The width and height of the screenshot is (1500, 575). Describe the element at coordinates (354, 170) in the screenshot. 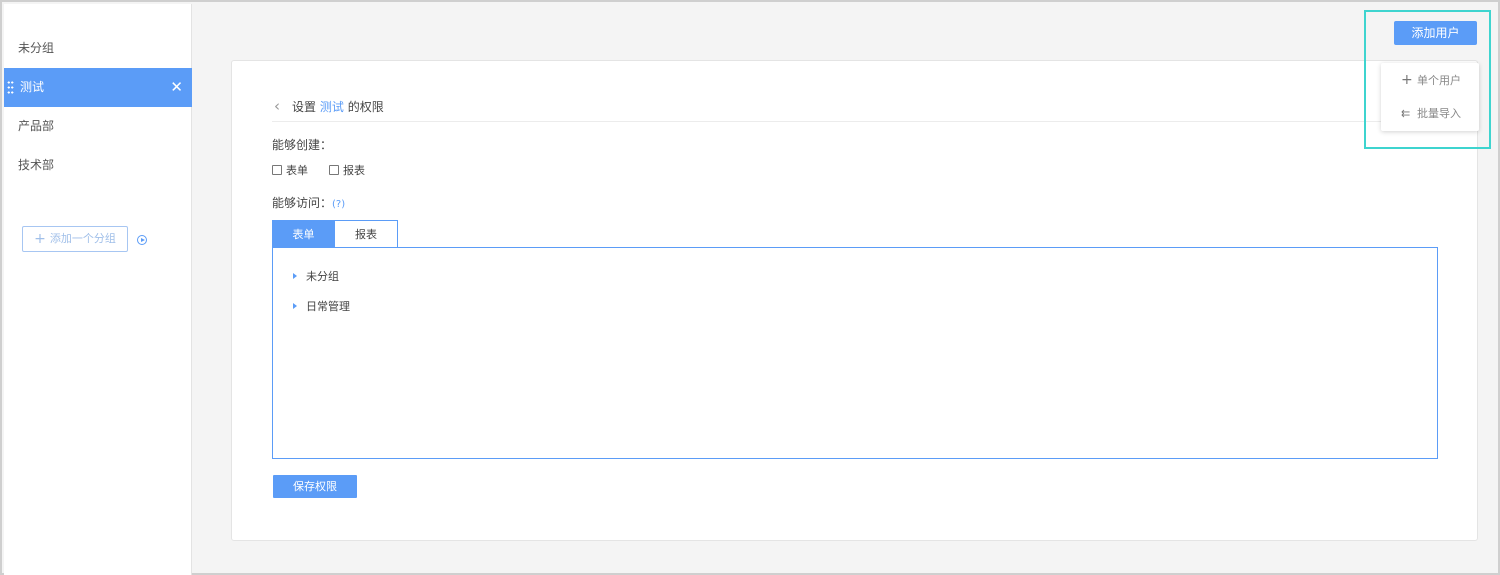

I see `checkbox-label: 报表` at that location.